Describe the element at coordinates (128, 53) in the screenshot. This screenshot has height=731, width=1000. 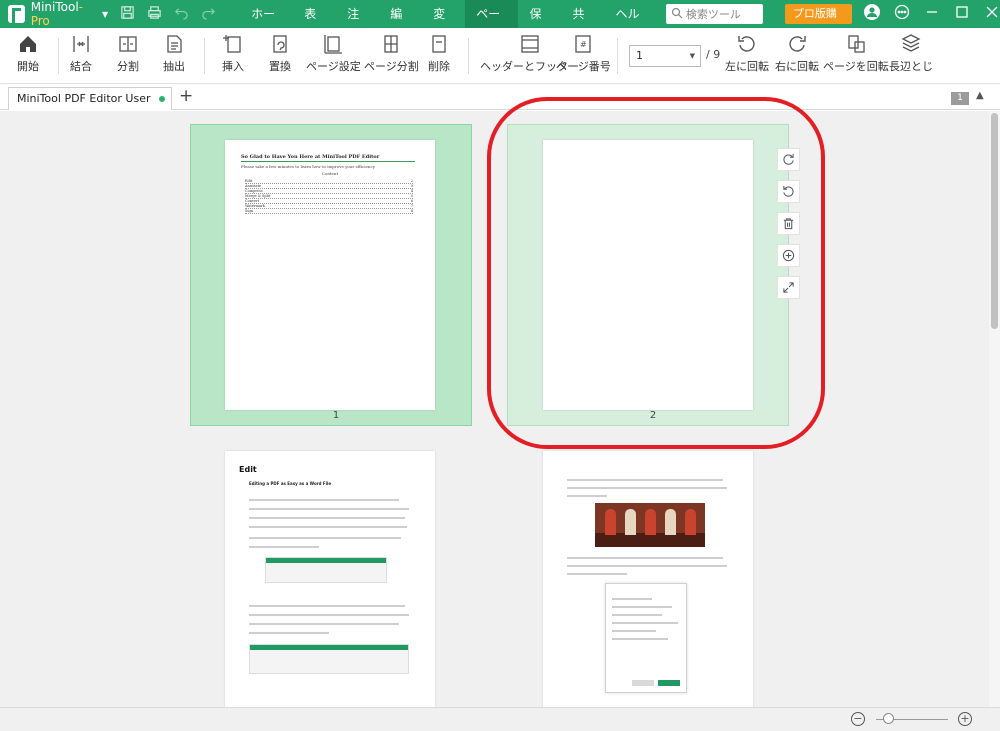
I see `split-button: 分割` at that location.